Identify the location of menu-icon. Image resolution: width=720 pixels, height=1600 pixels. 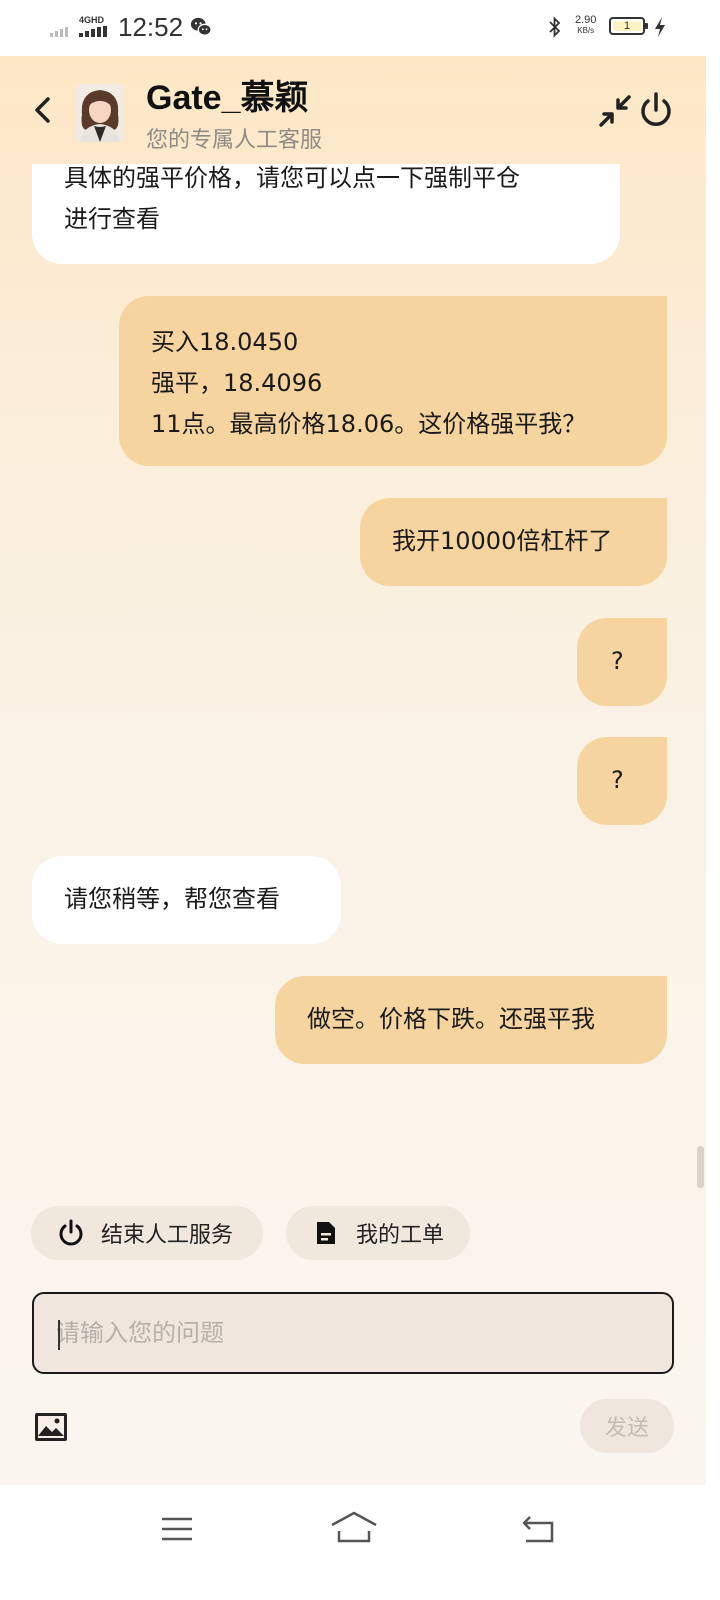
(177, 1529).